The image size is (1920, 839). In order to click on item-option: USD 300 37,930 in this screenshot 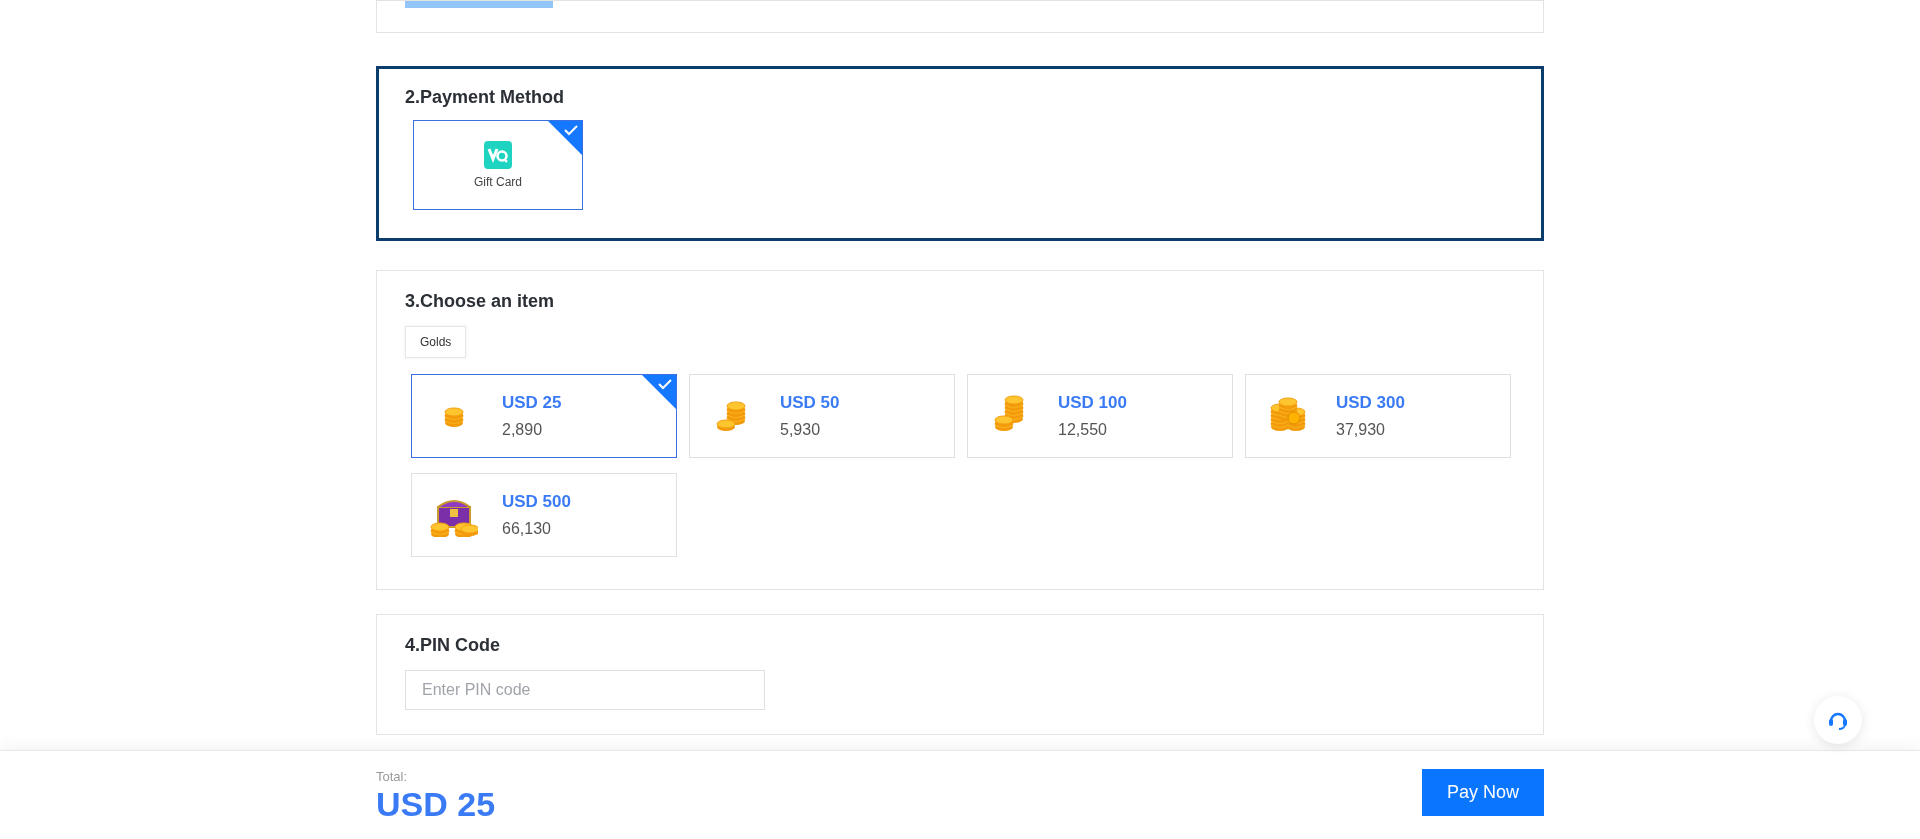, I will do `click(1378, 416)`.